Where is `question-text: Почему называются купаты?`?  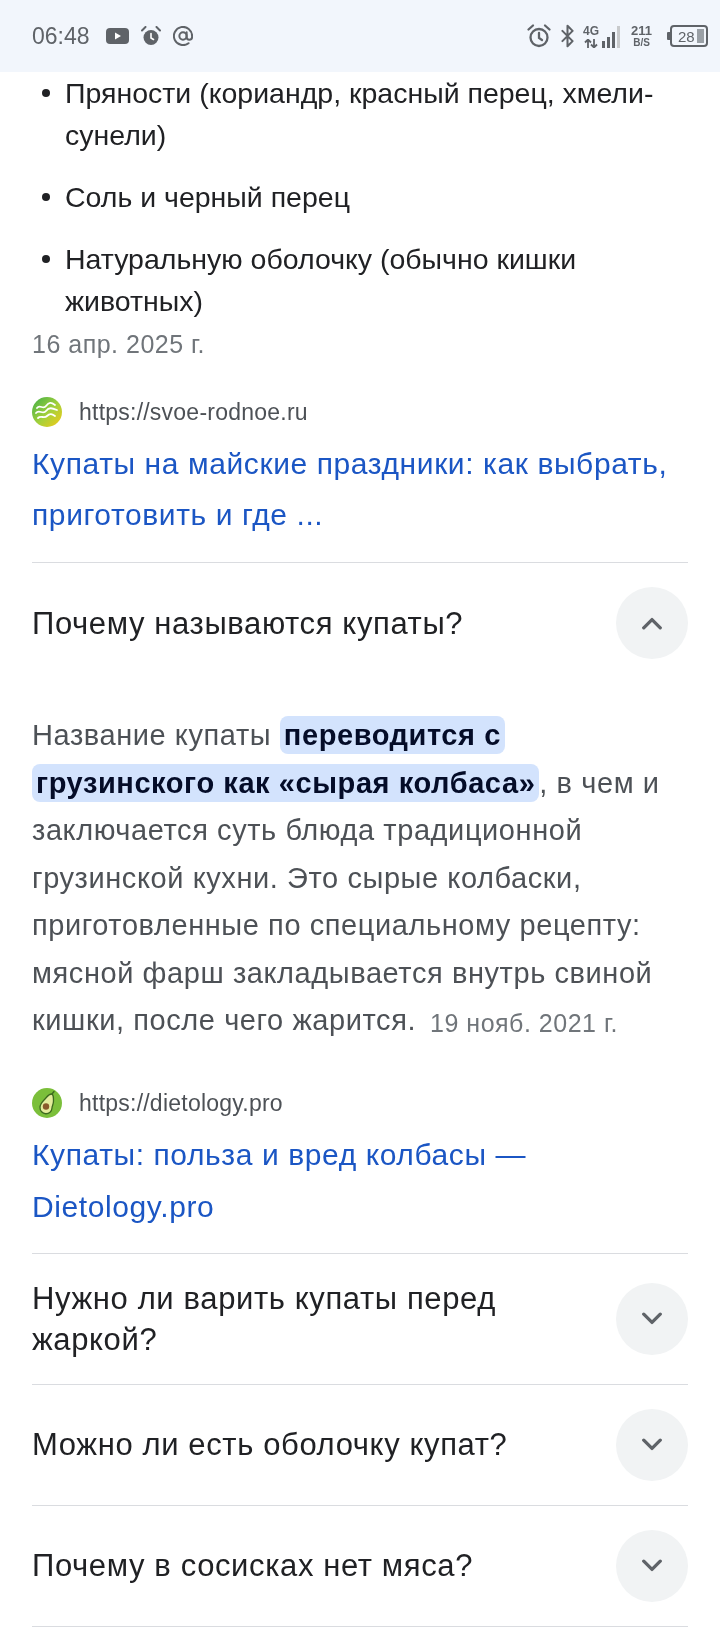 question-text: Почему называются купаты? is located at coordinates (248, 623).